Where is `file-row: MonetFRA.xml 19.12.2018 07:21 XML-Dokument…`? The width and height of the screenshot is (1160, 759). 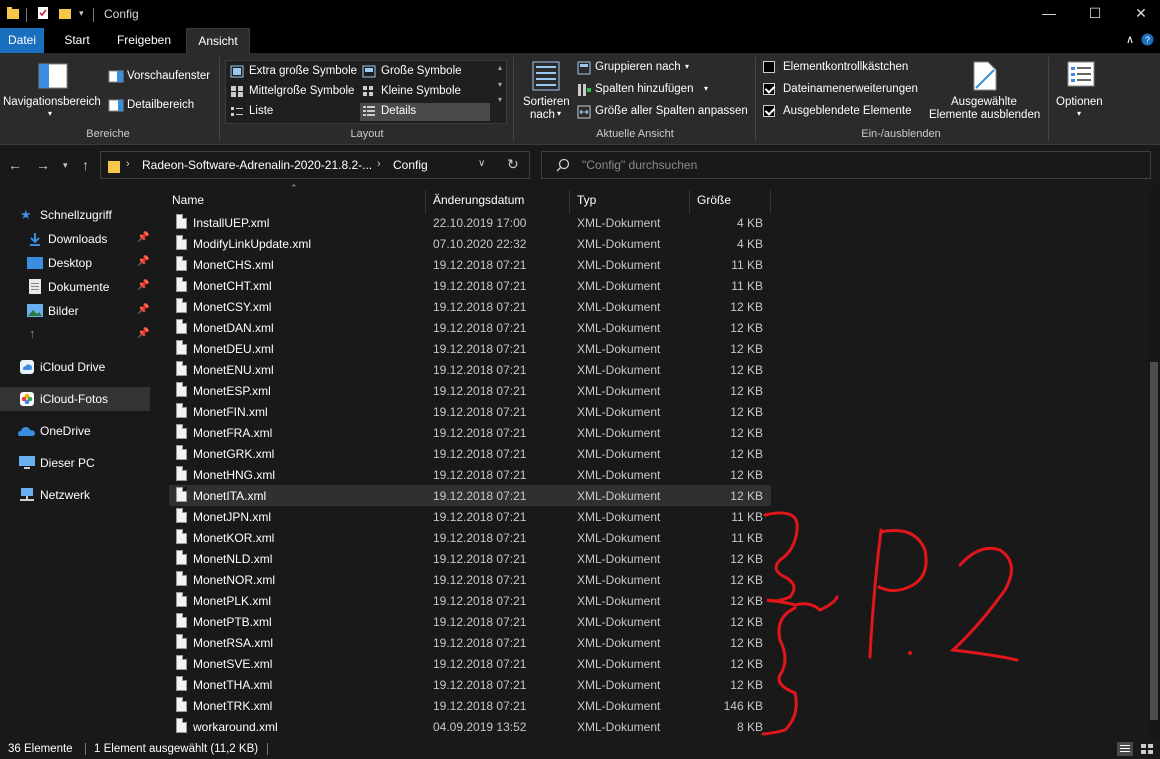 file-row: MonetFRA.xml 19.12.2018 07:21 XML-Dokument… is located at coordinates (470, 432).